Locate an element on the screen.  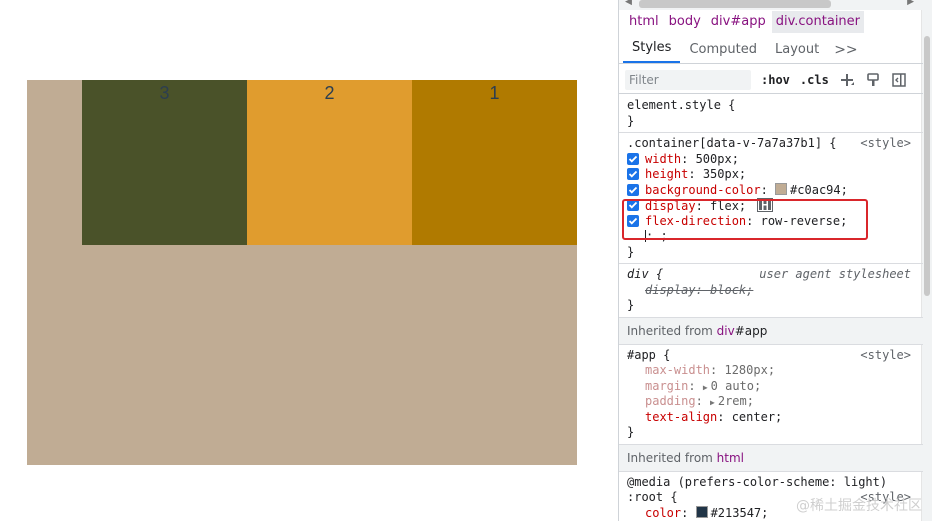
flex-item-2: 2 is located at coordinates (329, 162).